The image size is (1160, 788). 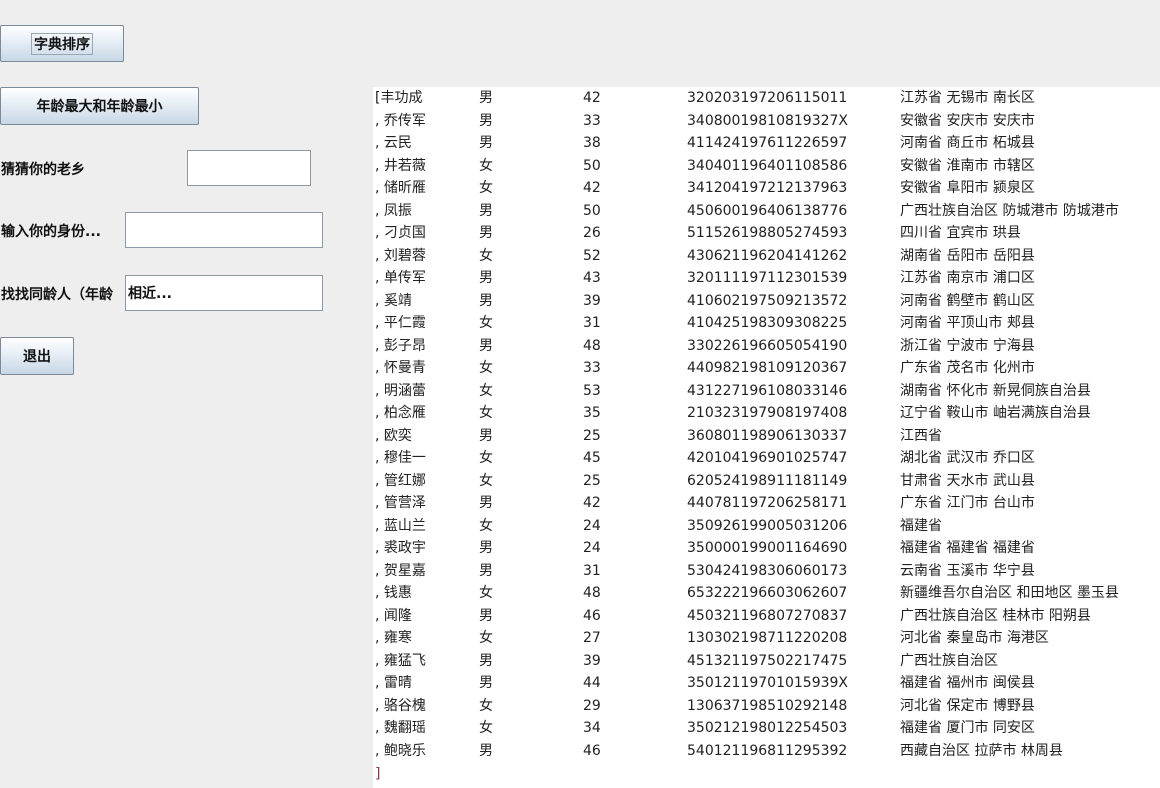 I want to click on person-age: 38, so click(x=592, y=143).